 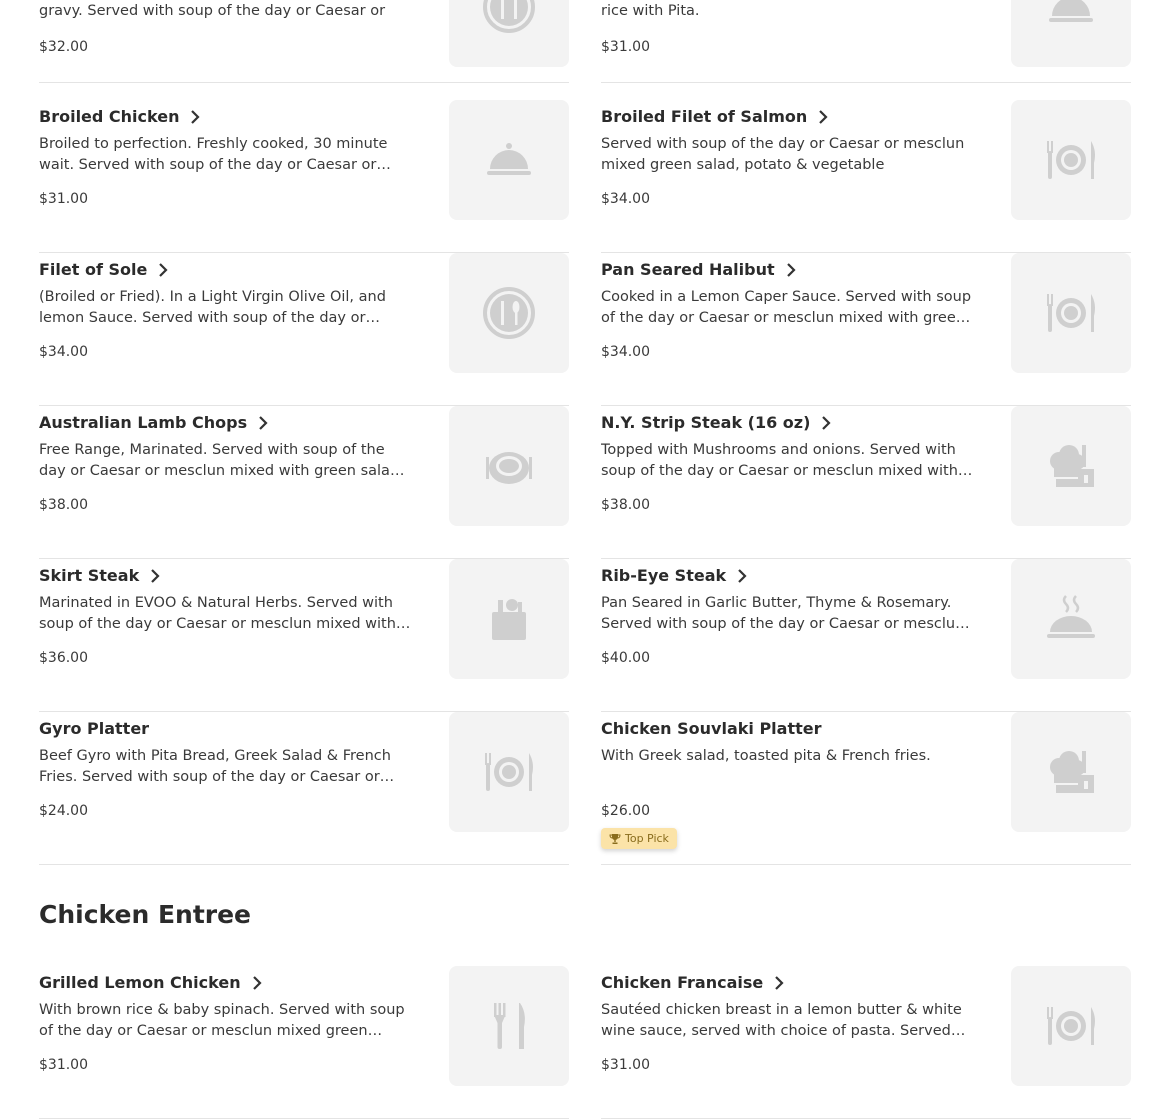 I want to click on item-title: Filet of Sole, so click(x=104, y=269).